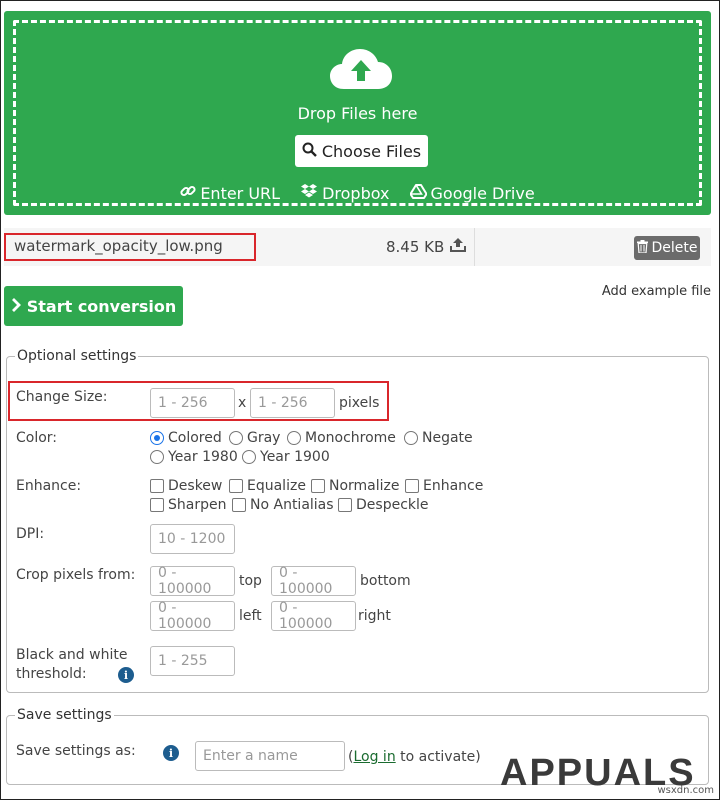  Describe the element at coordinates (295, 457) in the screenshot. I see `color-option-label: Year 1900` at that location.